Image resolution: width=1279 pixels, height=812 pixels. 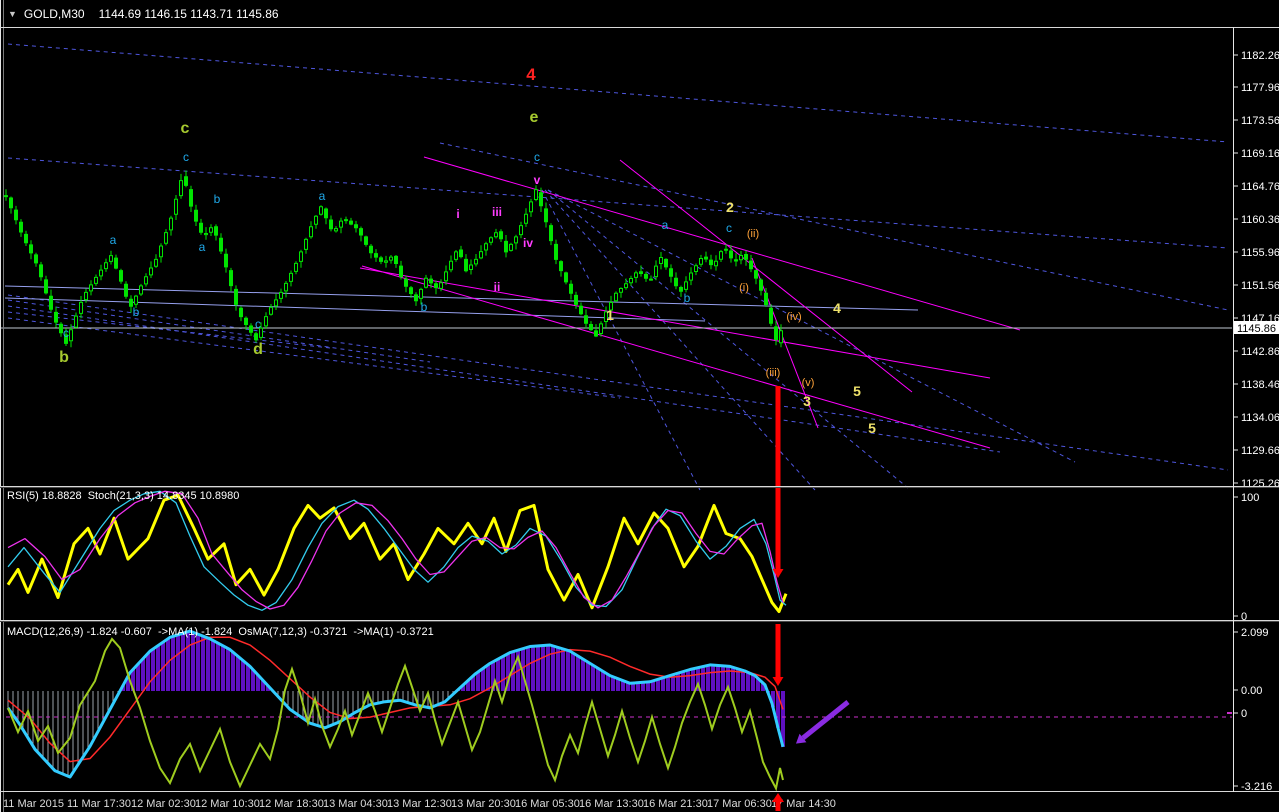 I want to click on price-axis-label: 1155.96, so click(x=1260, y=253).